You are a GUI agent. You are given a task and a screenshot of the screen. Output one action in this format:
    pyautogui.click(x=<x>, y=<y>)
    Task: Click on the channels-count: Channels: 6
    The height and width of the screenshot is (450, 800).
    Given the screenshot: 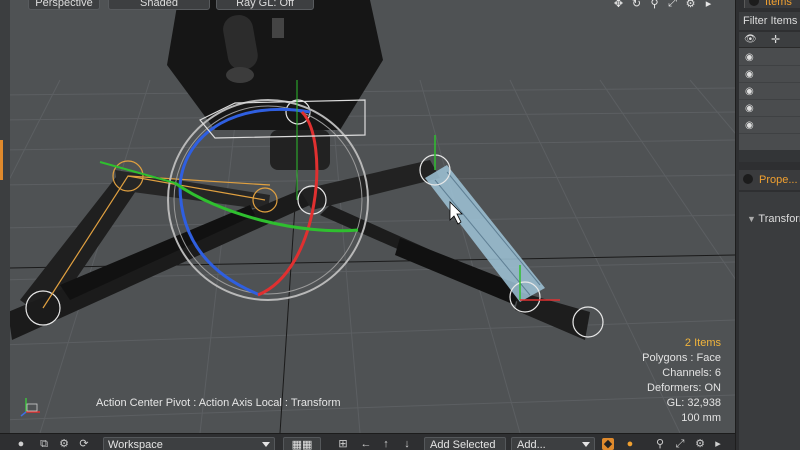 What is the action you would take?
    pyautogui.click(x=691, y=373)
    